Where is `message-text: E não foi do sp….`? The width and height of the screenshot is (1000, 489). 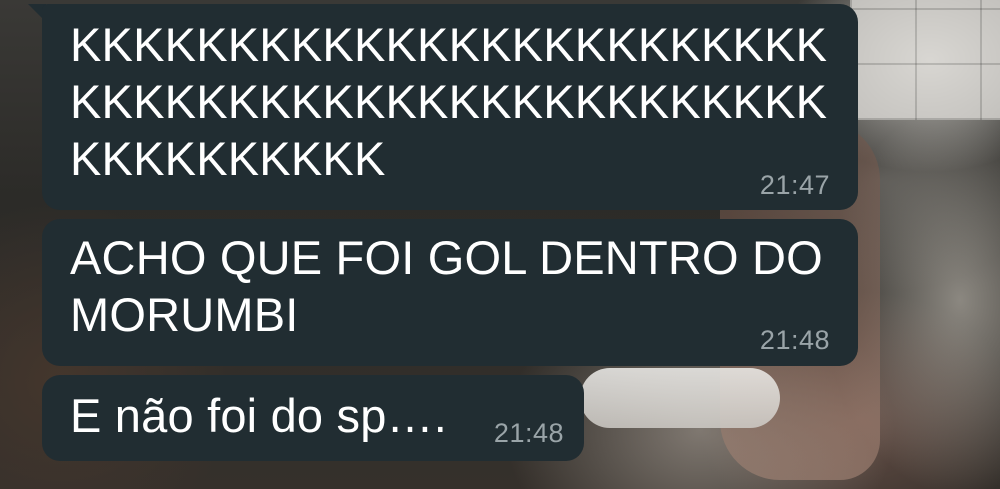
message-text: E não foi do sp…. is located at coordinates (259, 415).